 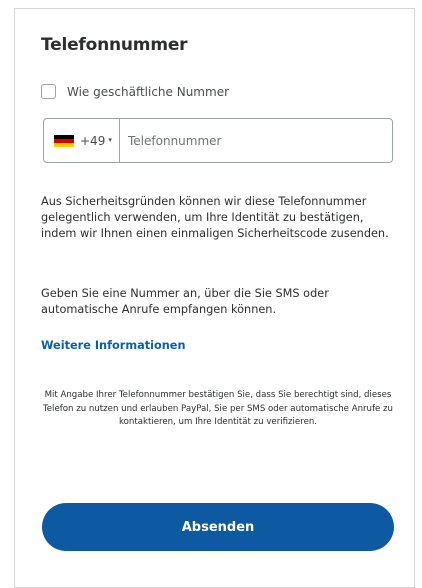 What do you see at coordinates (218, 527) in the screenshot?
I see `submit-button: Absenden` at bounding box center [218, 527].